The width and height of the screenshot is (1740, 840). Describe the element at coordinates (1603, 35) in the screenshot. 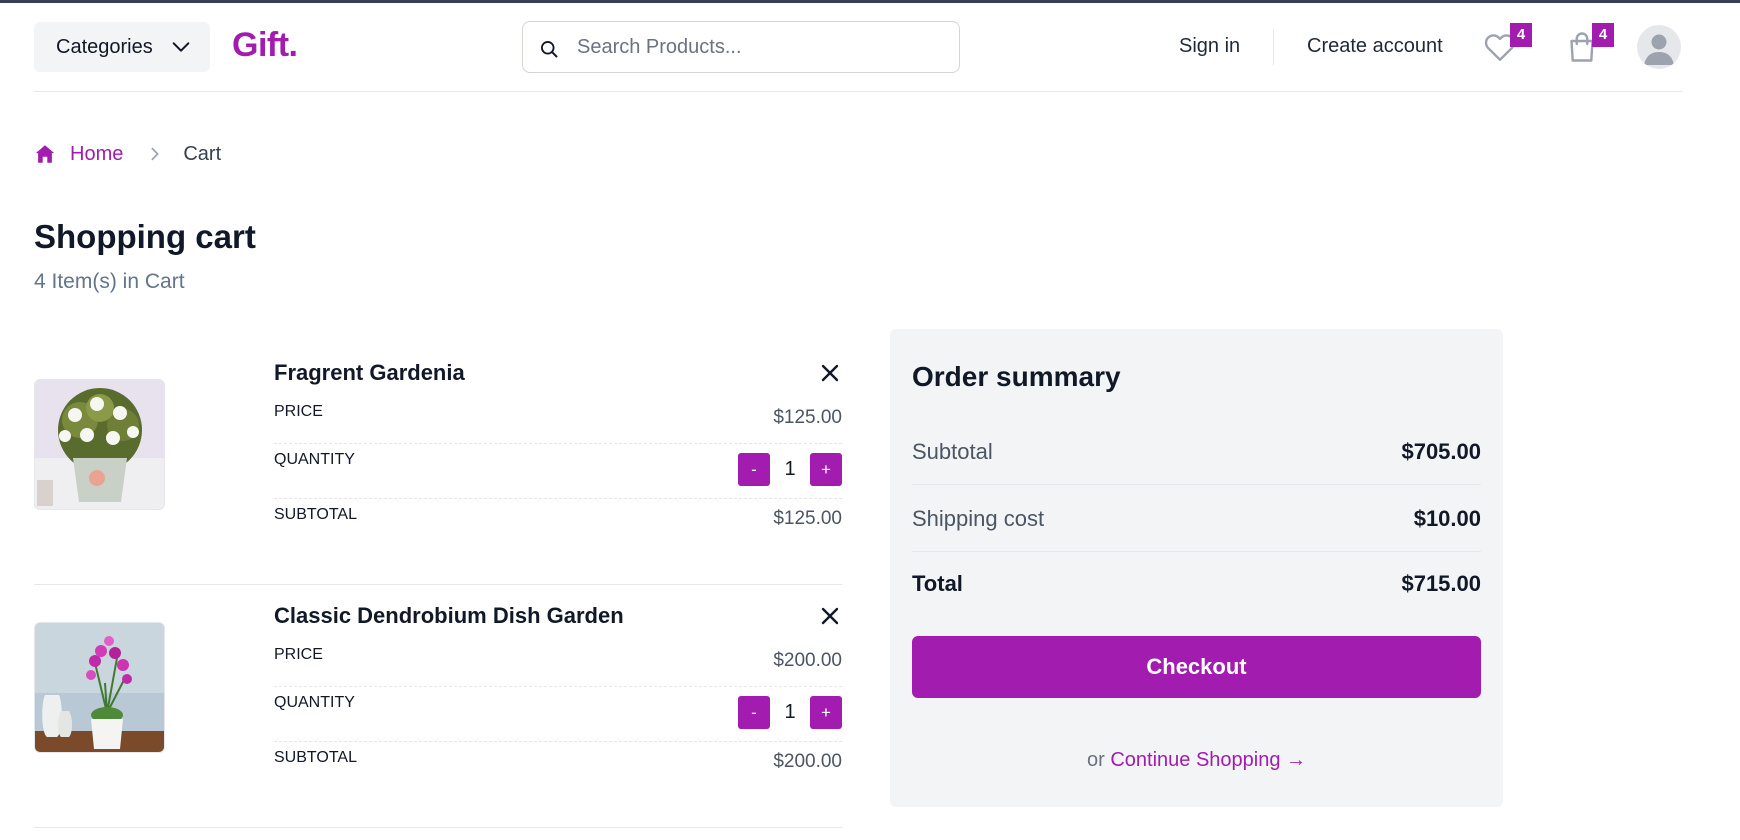

I see `cart-count-badge: 4` at that location.